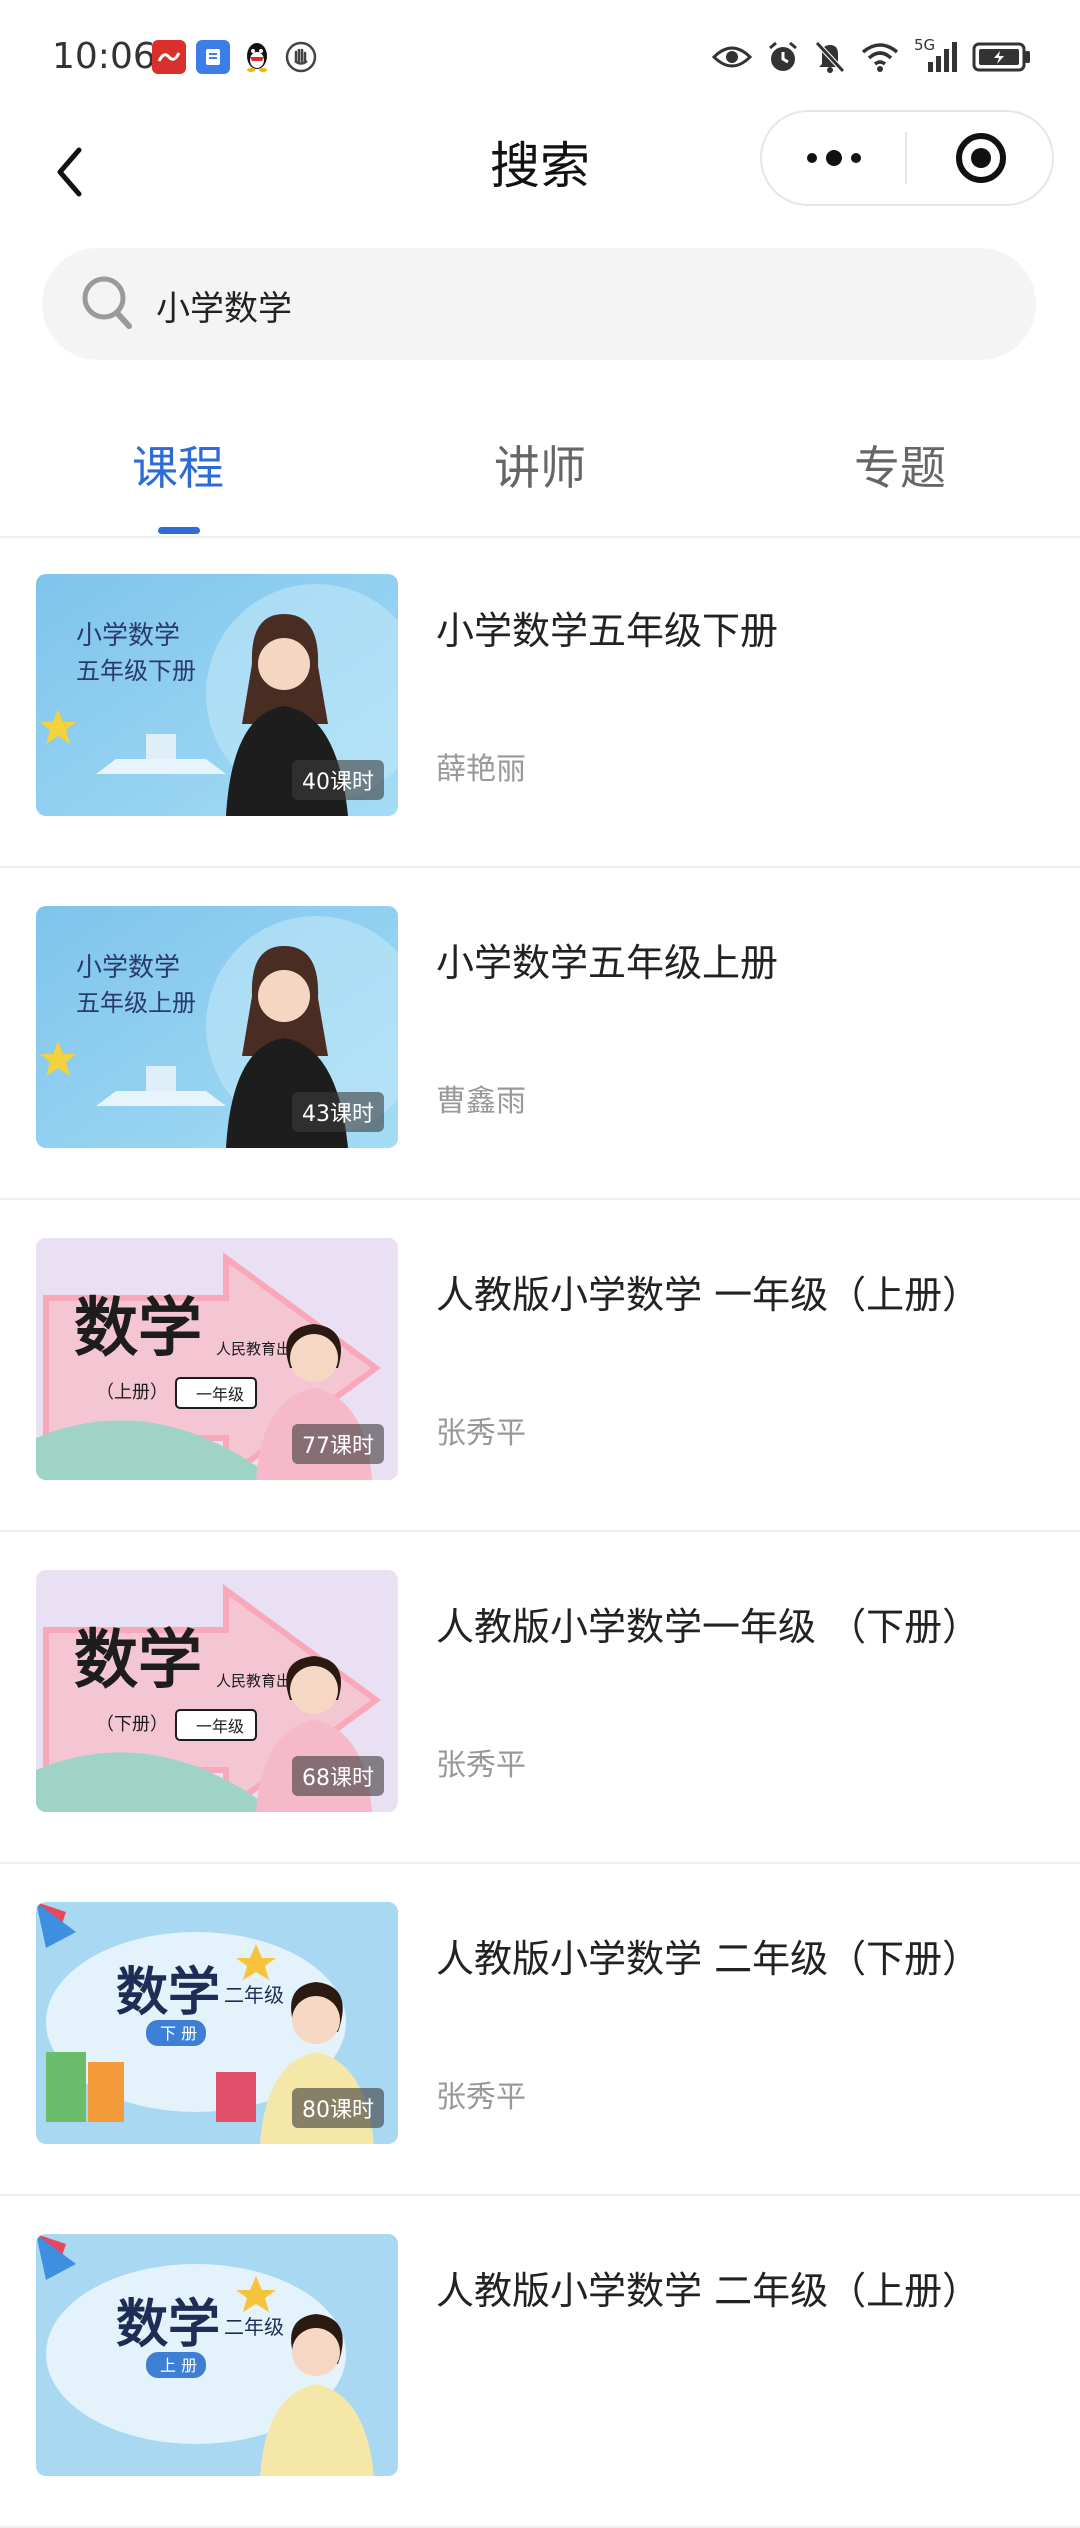 The height and width of the screenshot is (2528, 1080). What do you see at coordinates (235, 57) in the screenshot?
I see `notification-icons` at bounding box center [235, 57].